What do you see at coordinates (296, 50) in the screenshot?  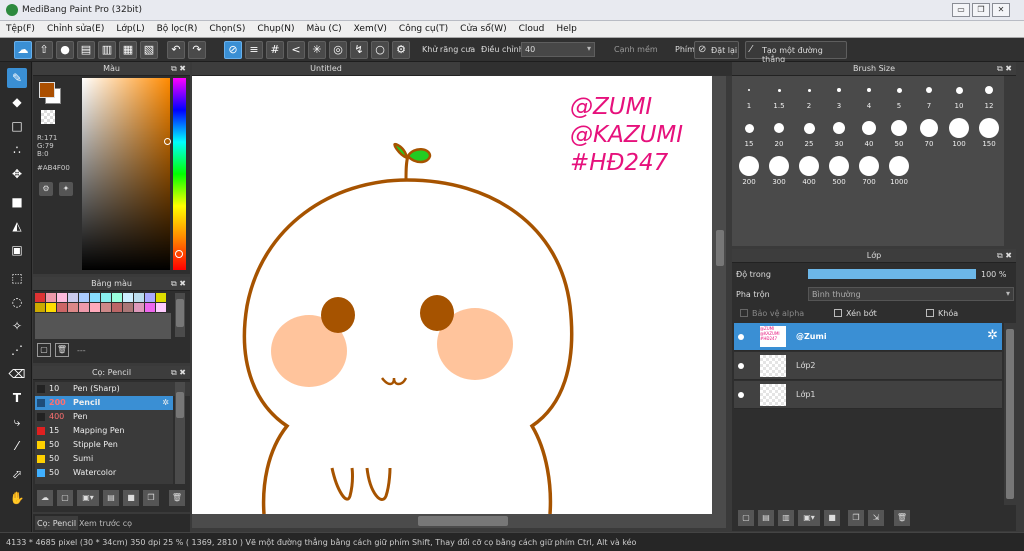 I see `perspective-snap-icon: <` at bounding box center [296, 50].